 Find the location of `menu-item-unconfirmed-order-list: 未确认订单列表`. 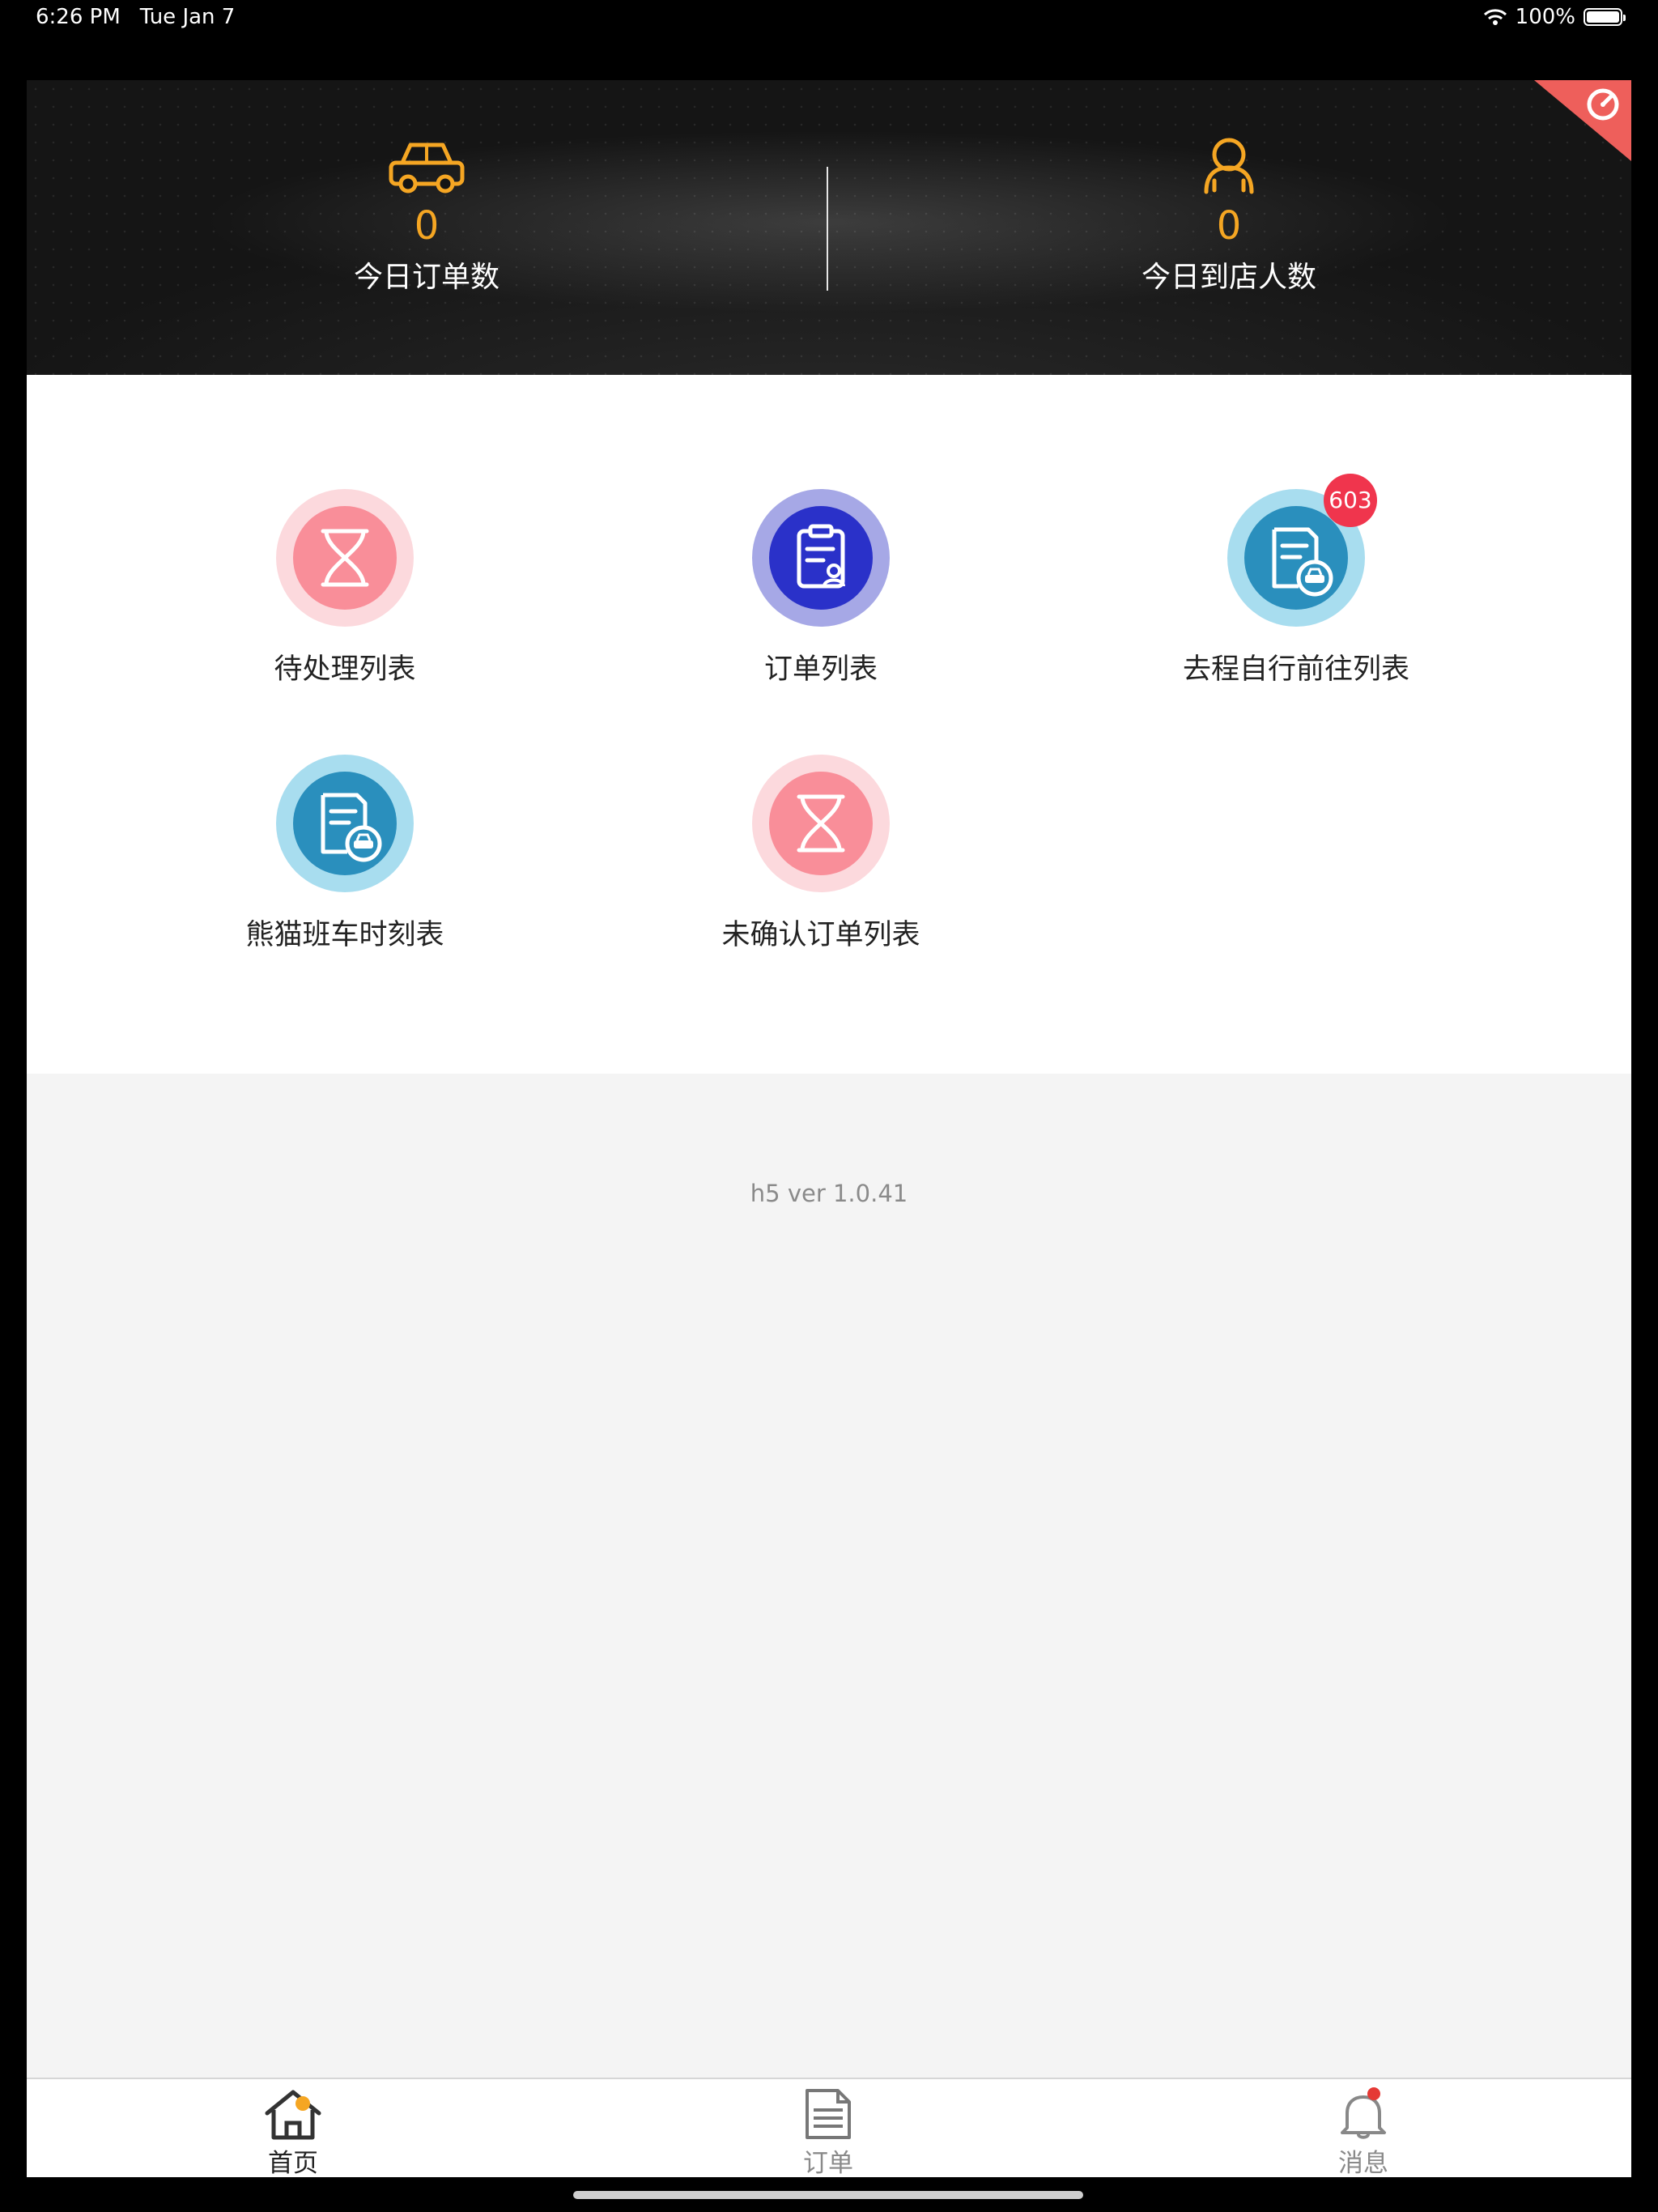

menu-item-unconfirmed-order-list: 未确认订单列表 is located at coordinates (821, 854).